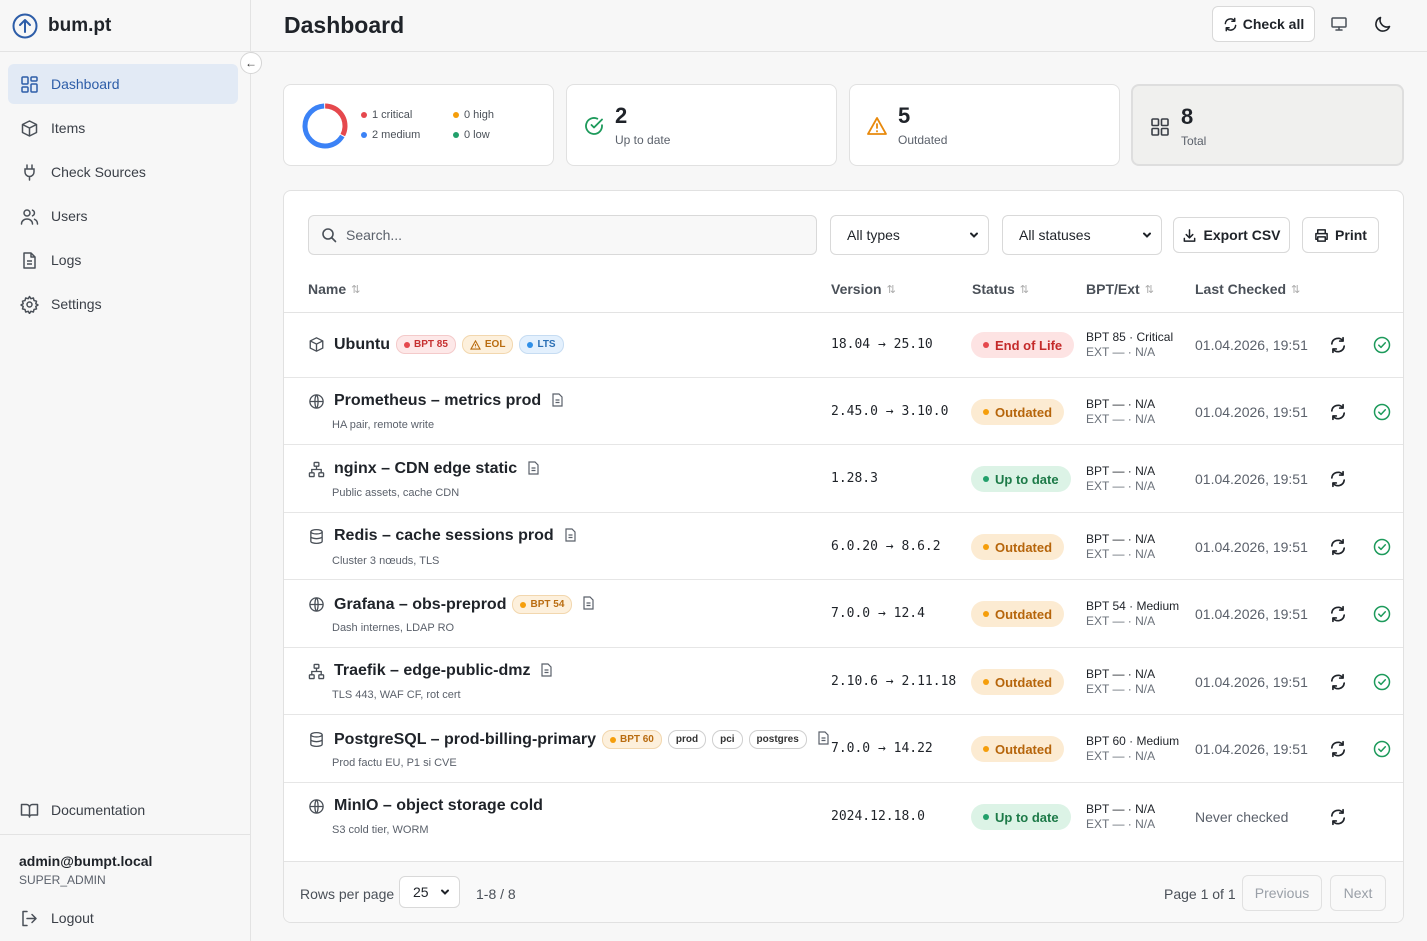 This screenshot has width=1427, height=941. What do you see at coordinates (396, 695) in the screenshot?
I see `item-subtitle: TLS 443, WAF CF, rot cert` at bounding box center [396, 695].